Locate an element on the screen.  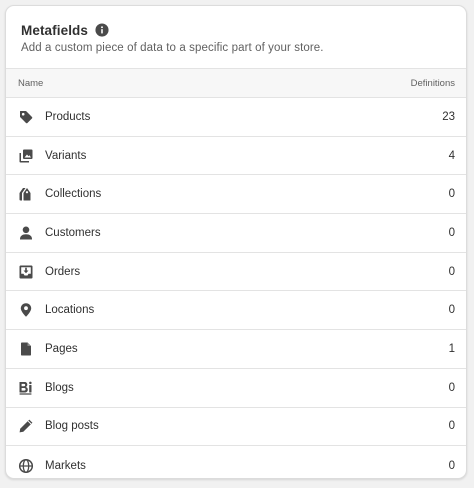
row-count: 23 is located at coordinates (448, 116).